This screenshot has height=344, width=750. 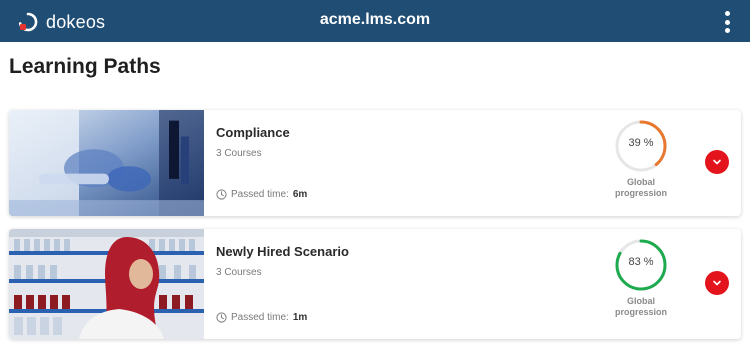 What do you see at coordinates (106, 284) in the screenshot?
I see `lab-worker-photo` at bounding box center [106, 284].